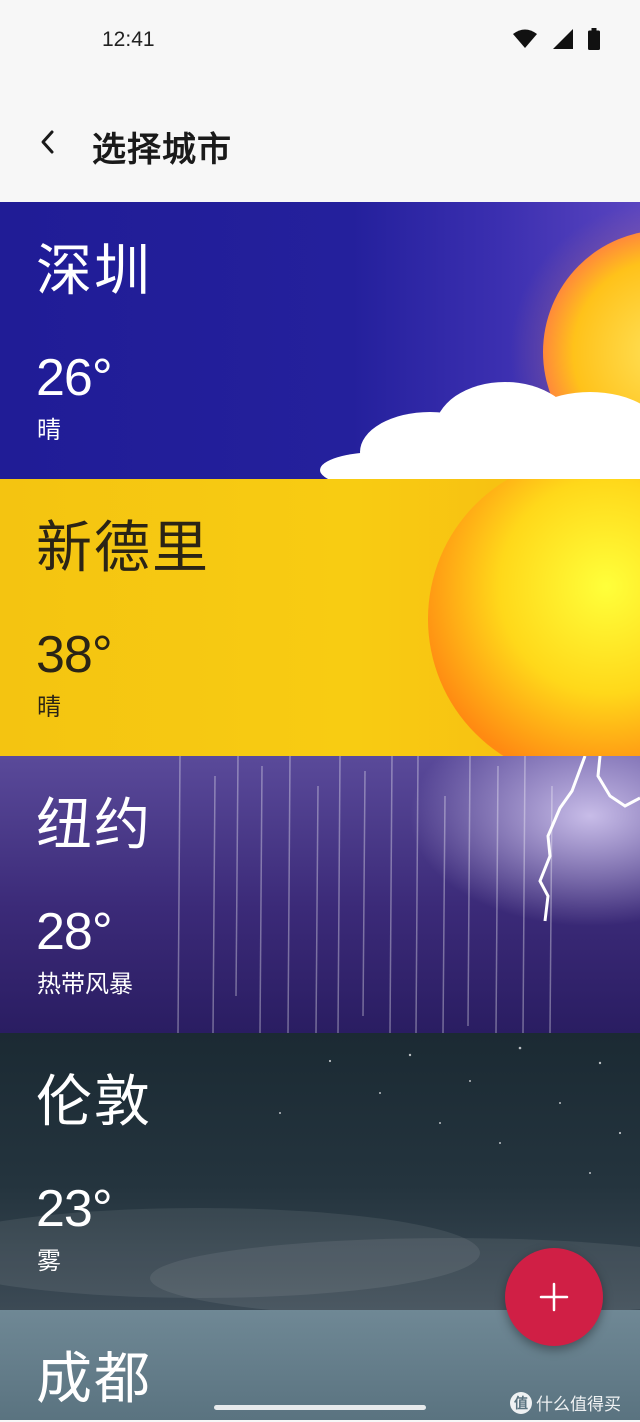 This screenshot has height=1422, width=640. I want to click on watermark-text: 什么值得买, so click(578, 1405).